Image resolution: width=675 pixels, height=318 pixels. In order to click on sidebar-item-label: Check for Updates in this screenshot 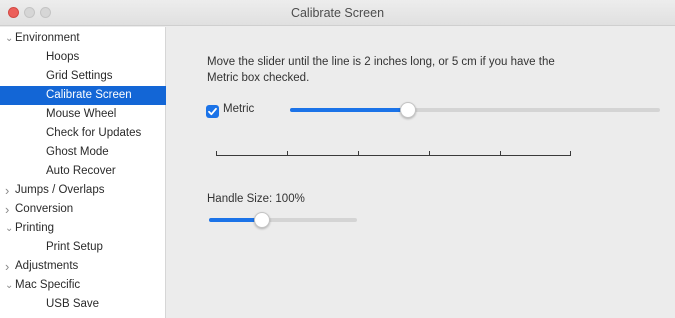, I will do `click(94, 133)`.